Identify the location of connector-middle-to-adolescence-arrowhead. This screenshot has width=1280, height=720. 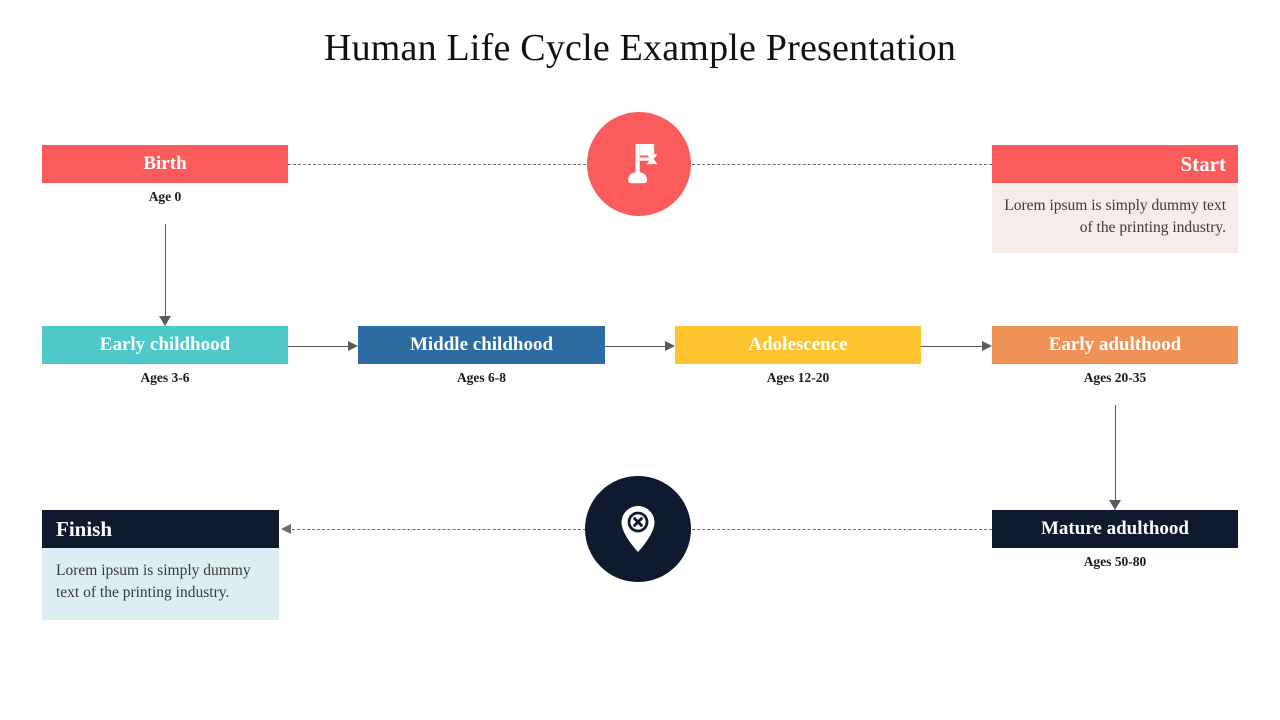
(670, 346).